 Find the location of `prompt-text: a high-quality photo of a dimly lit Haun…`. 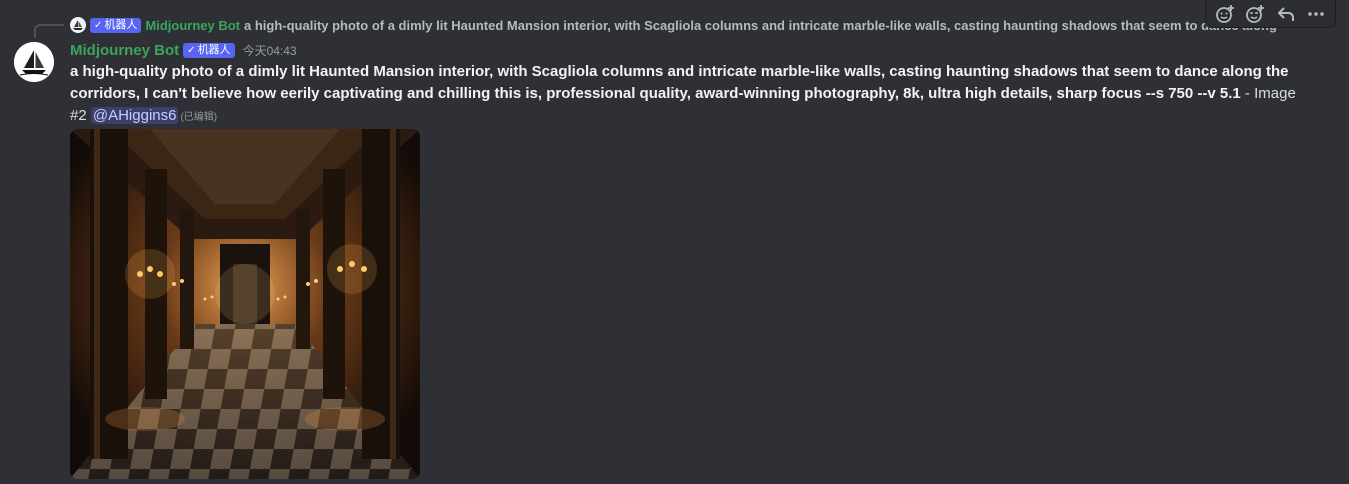

prompt-text: a high-quality photo of a dimly lit Haun… is located at coordinates (679, 82).